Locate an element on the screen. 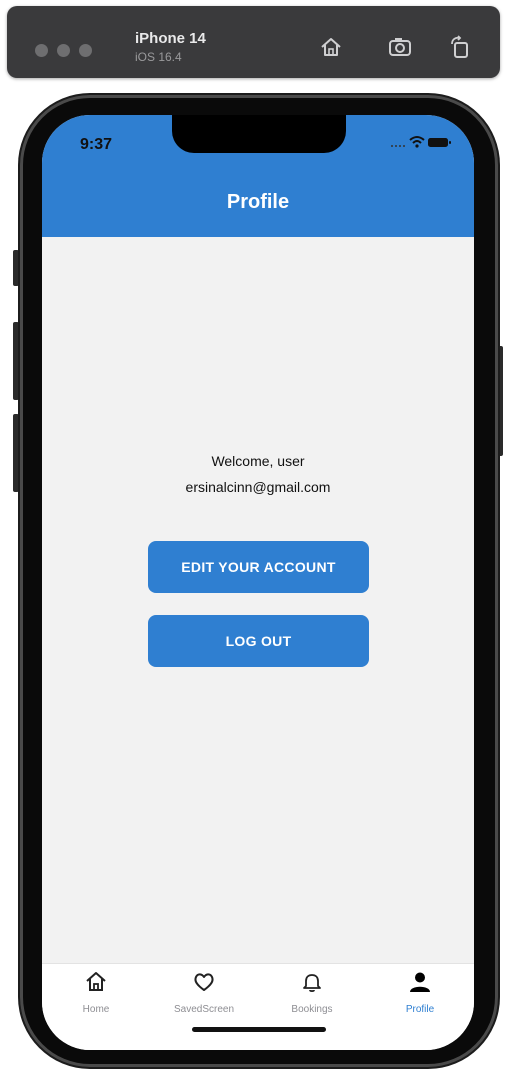 The width and height of the screenshot is (507, 1070). screenshot-icon is located at coordinates (400, 47).